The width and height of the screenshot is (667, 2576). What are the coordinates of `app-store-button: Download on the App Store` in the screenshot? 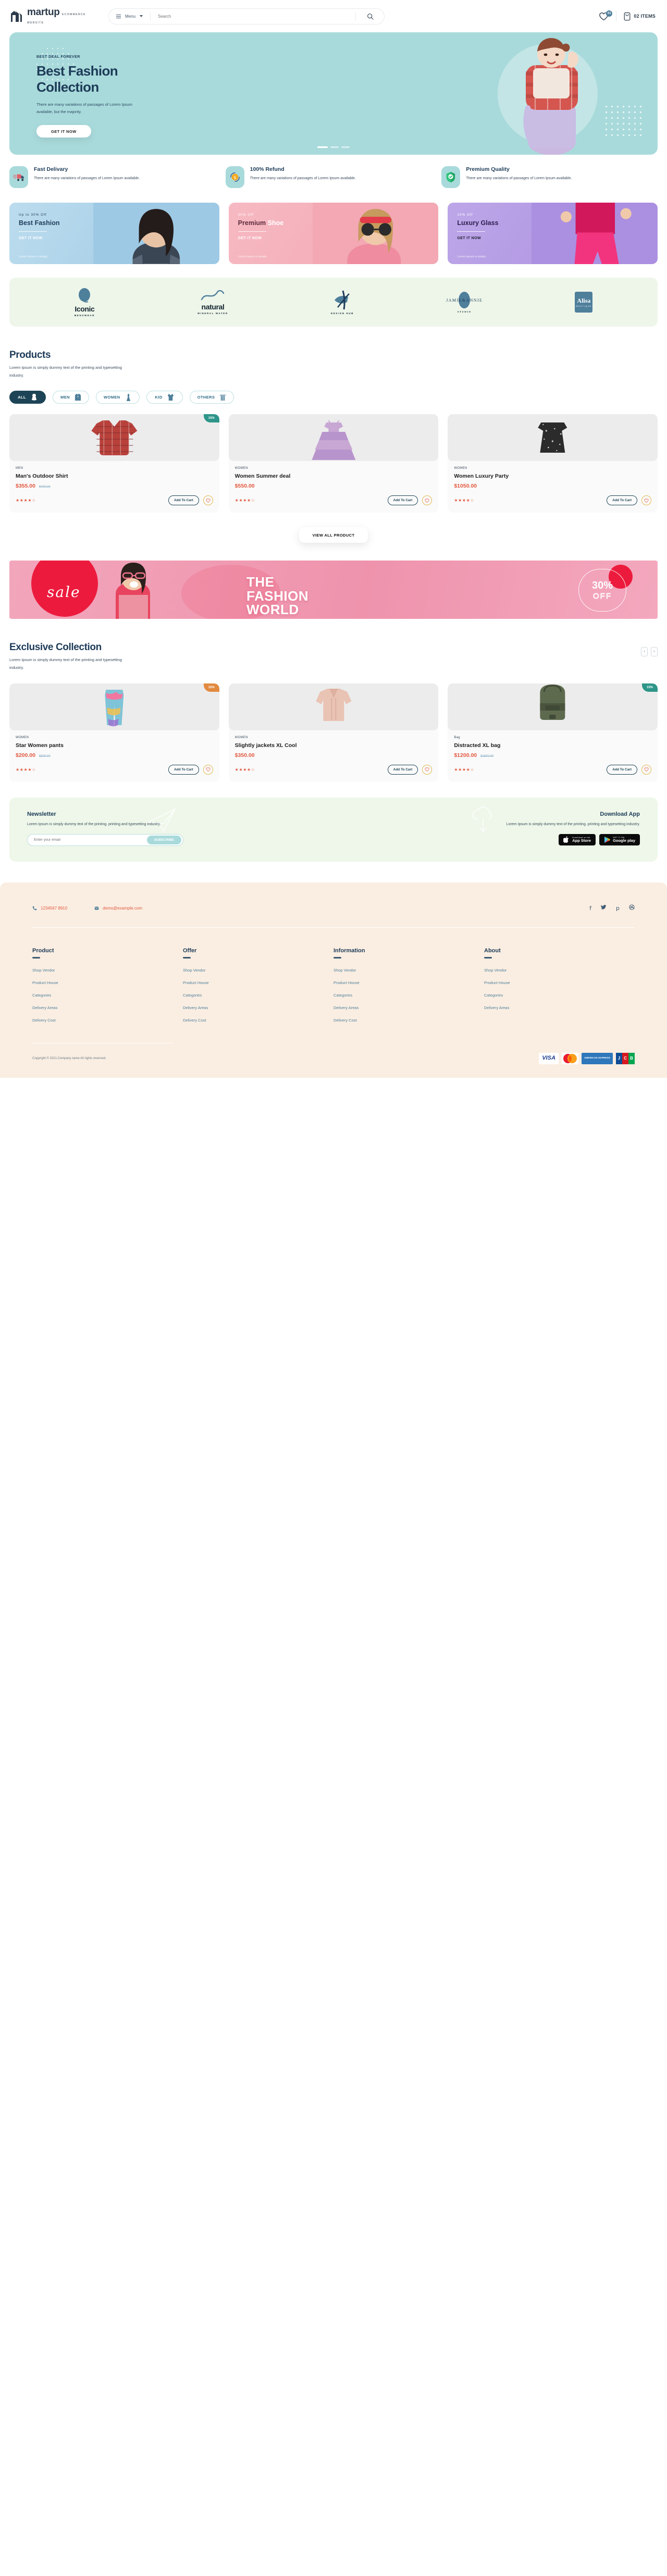 It's located at (577, 840).